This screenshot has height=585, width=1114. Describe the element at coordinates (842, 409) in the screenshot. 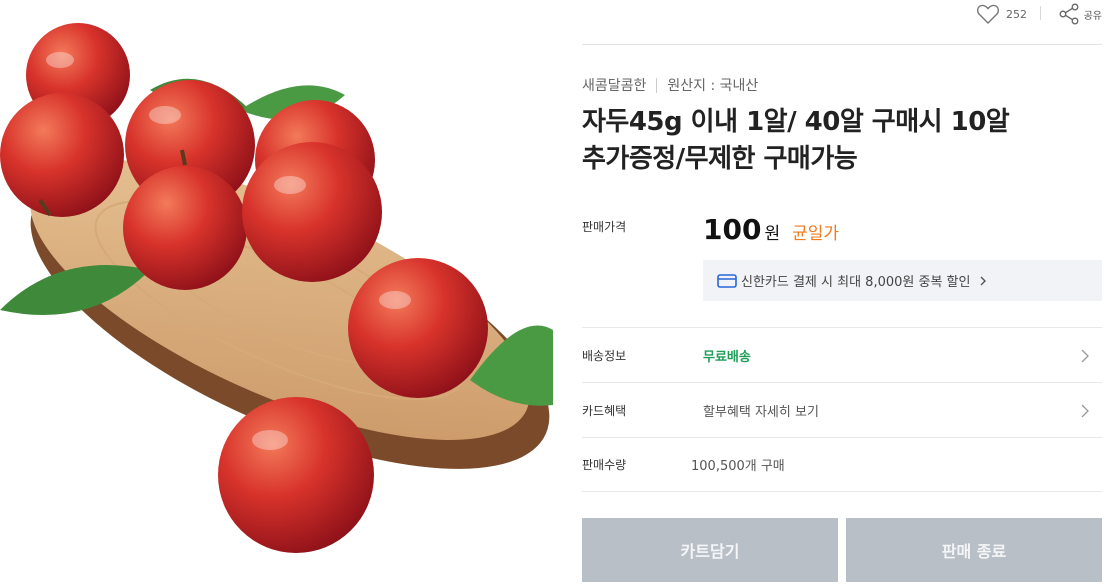

I see `card-benefit-row: 카드혜택 할부혜택 자세히 보기` at that location.